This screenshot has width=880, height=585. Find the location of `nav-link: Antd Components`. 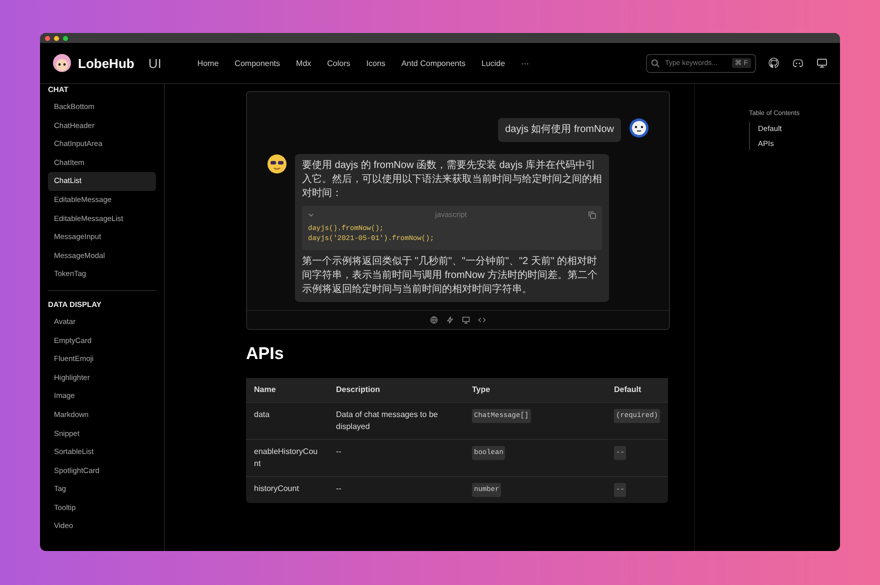

nav-link: Antd Components is located at coordinates (433, 63).